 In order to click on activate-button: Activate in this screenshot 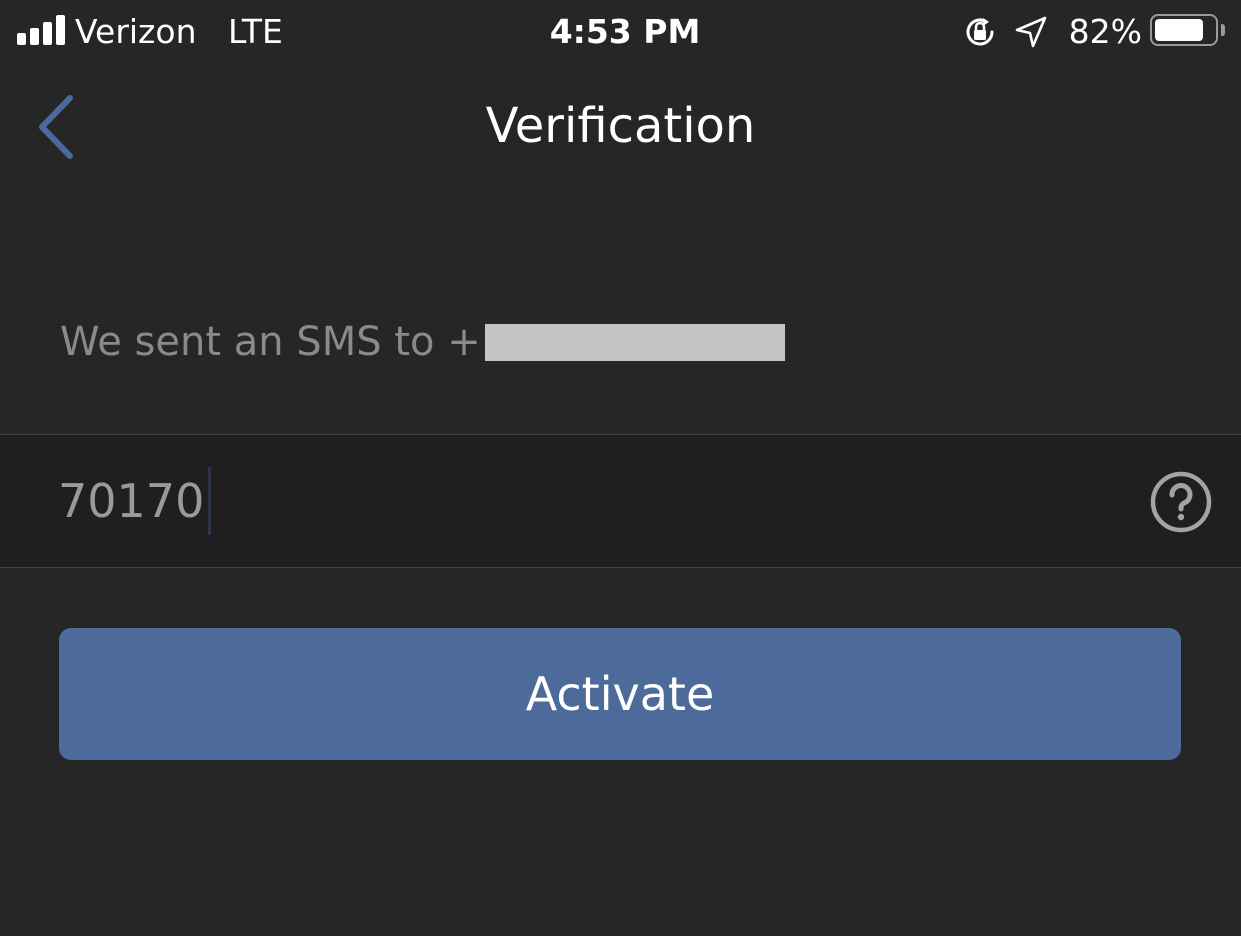, I will do `click(620, 694)`.